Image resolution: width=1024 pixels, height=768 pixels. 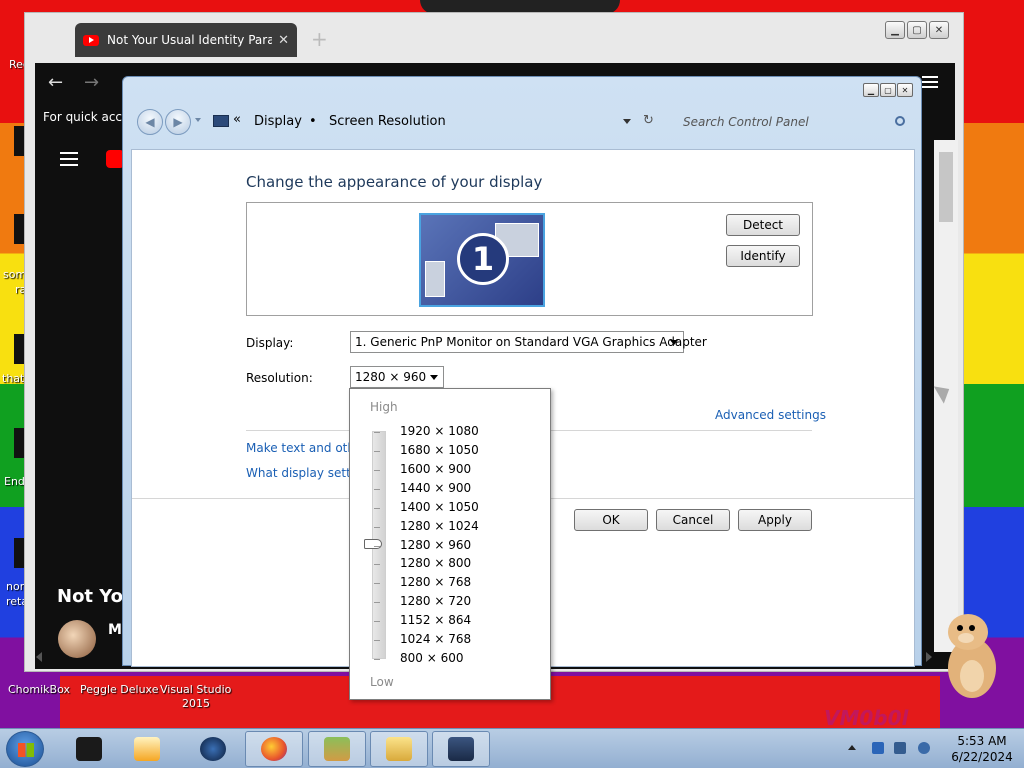 What do you see at coordinates (373, 544) in the screenshot?
I see `resolution-slider-thumb` at bounding box center [373, 544].